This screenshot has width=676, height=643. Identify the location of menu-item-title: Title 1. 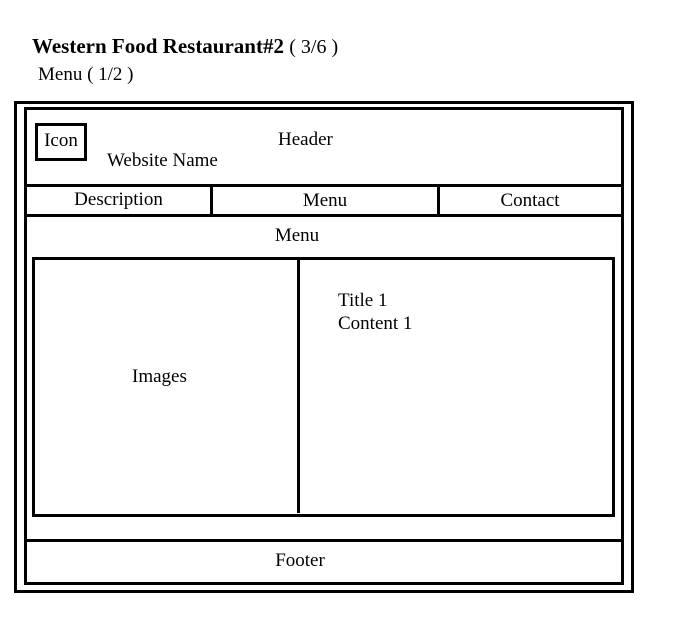
(363, 300).